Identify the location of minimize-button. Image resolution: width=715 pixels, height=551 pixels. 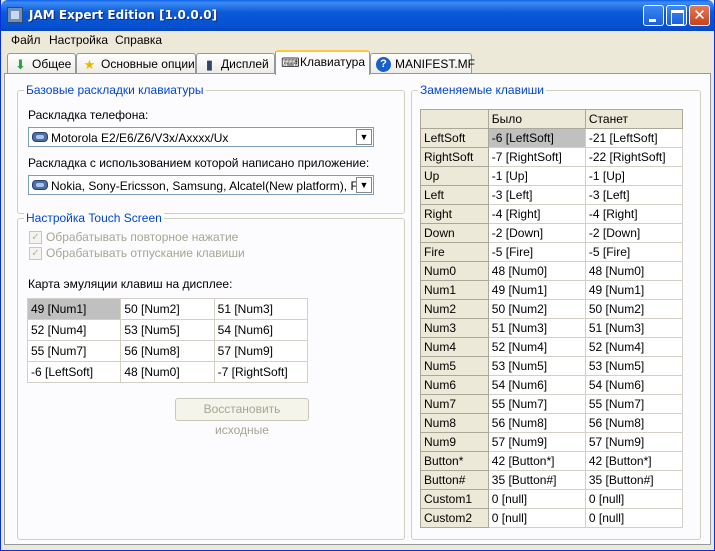
(653, 15).